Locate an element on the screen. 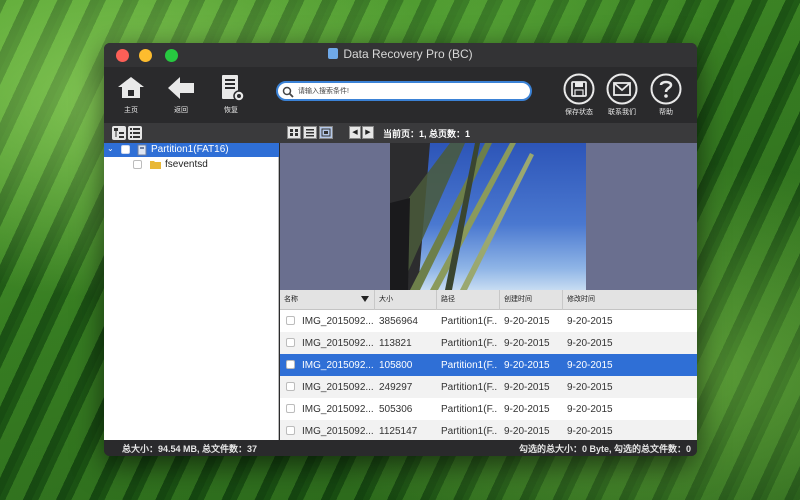 This screenshot has height=500, width=800. tree-view-button is located at coordinates (119, 133).